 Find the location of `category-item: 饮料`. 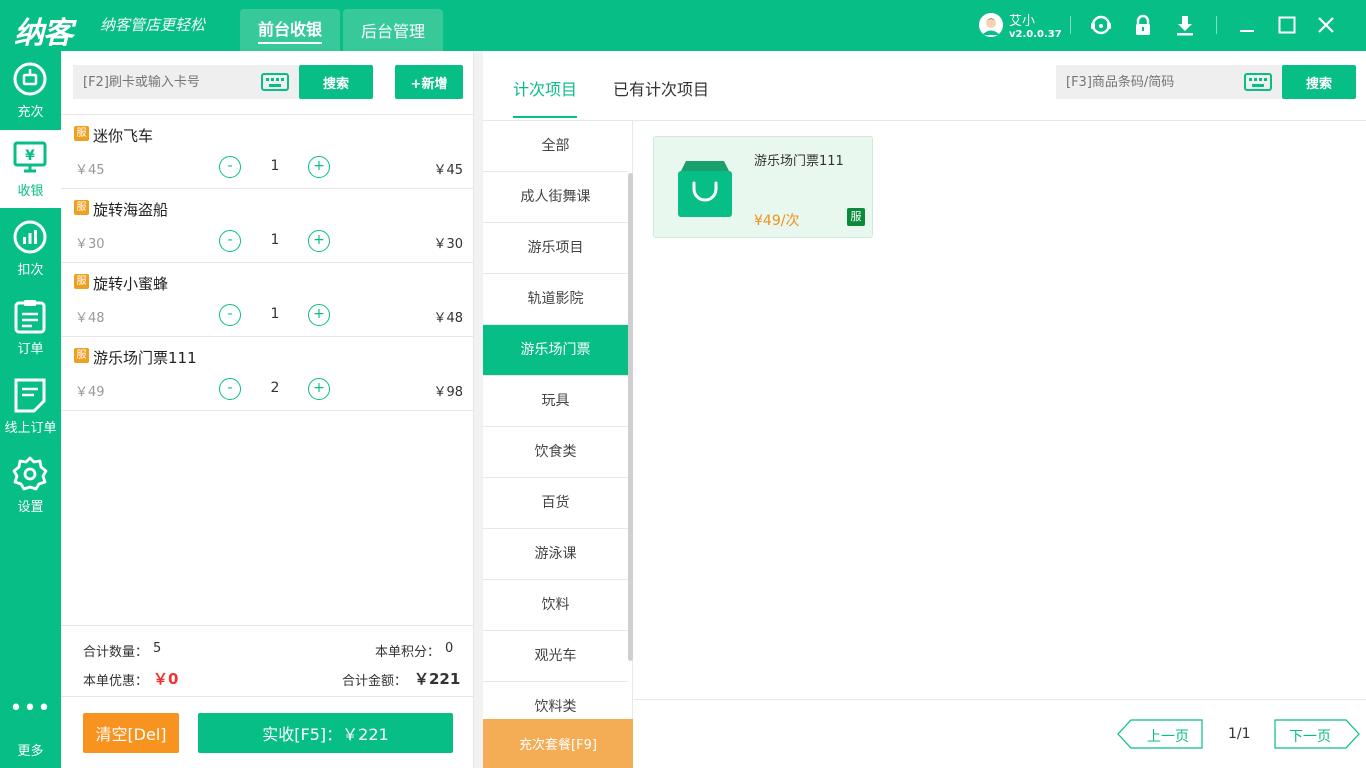

category-item: 饮料 is located at coordinates (555, 605).